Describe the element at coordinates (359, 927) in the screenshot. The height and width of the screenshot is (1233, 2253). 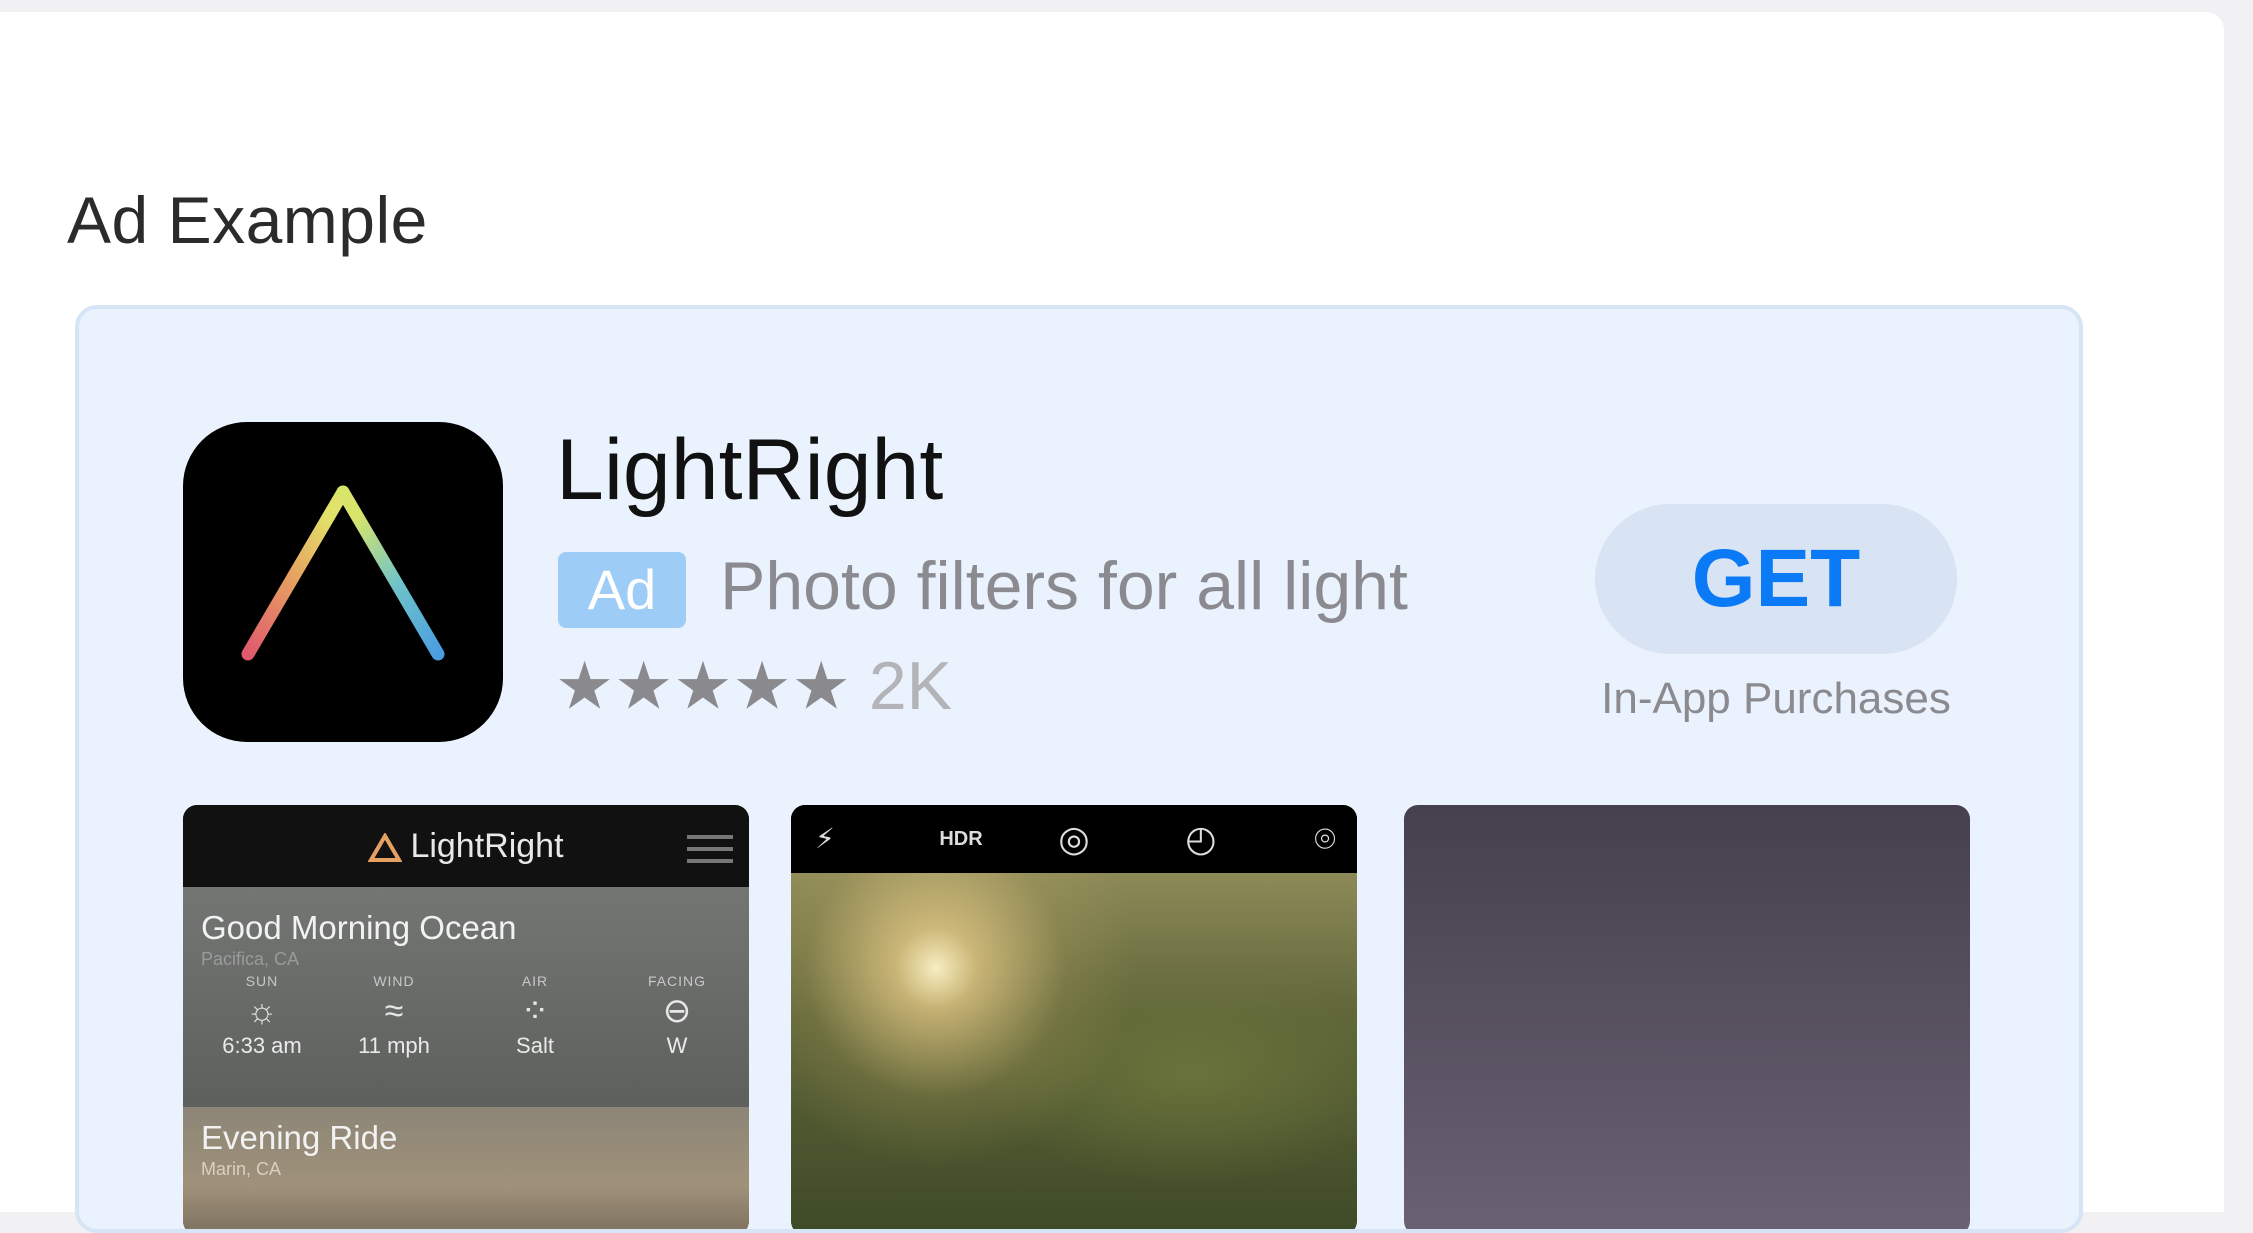
I see `card-title: Good Morning Ocean` at that location.